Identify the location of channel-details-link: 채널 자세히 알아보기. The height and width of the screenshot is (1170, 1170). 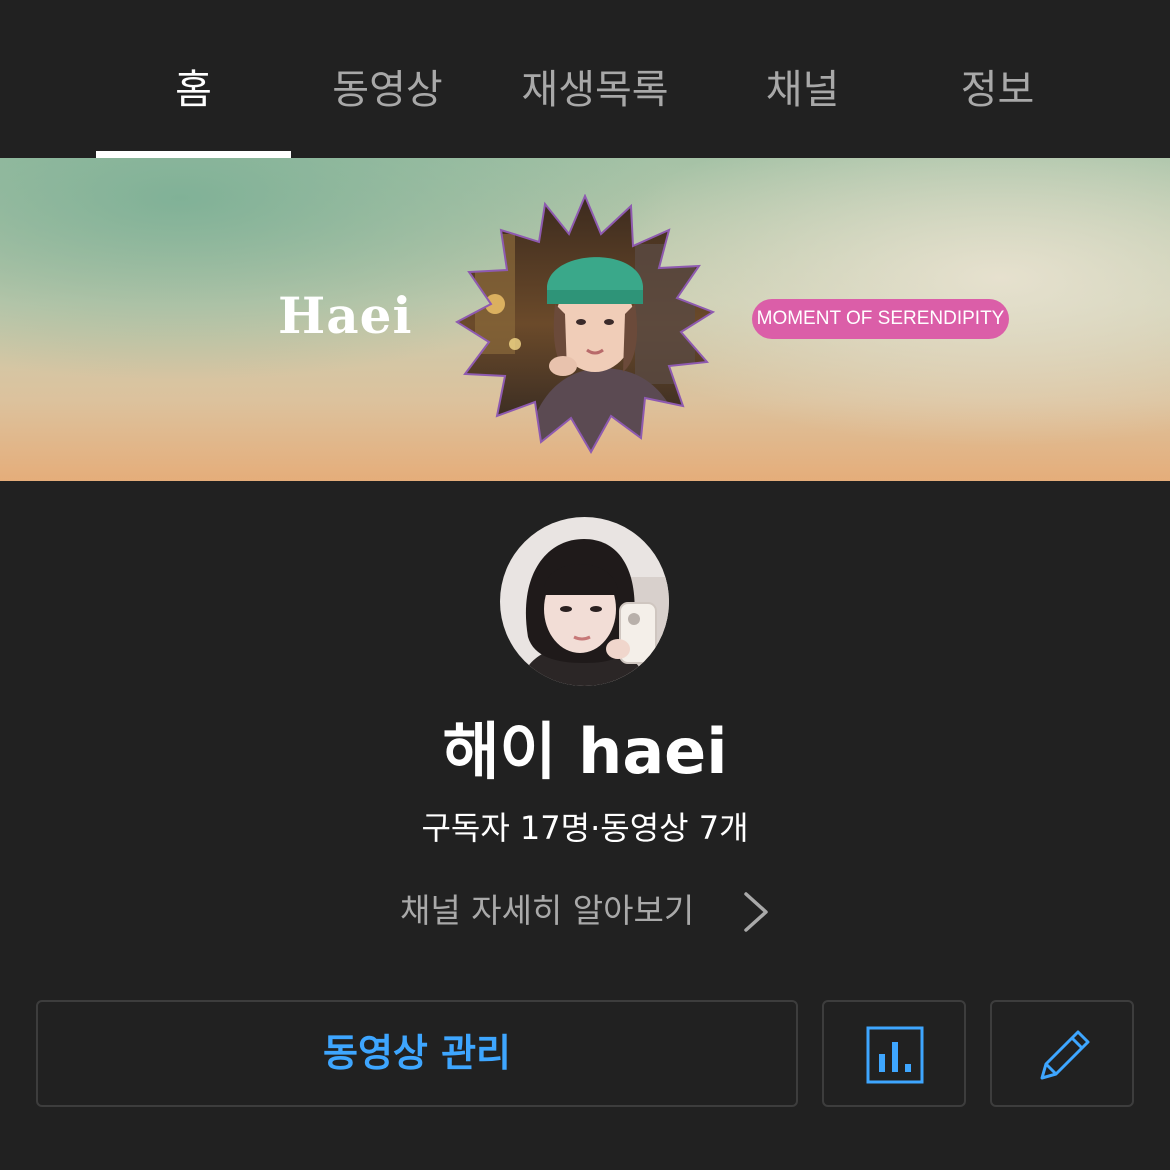
(590, 911).